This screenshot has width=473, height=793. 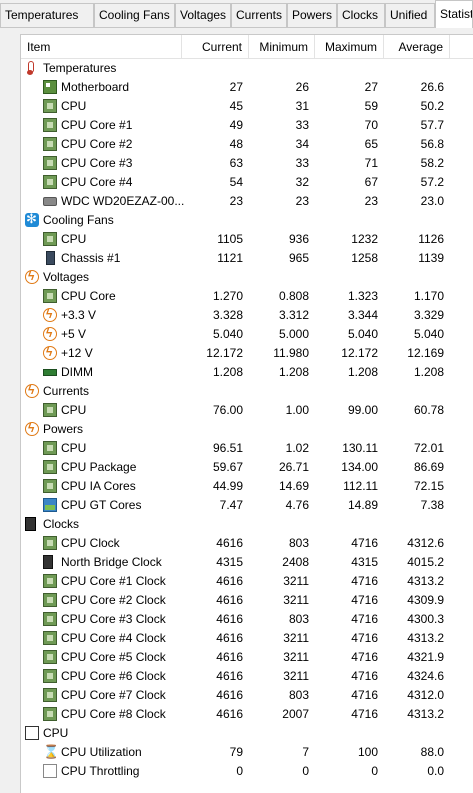 I want to click on sensor-row: CPU Clock 4616 803 4716 4312.6, so click(x=247, y=543).